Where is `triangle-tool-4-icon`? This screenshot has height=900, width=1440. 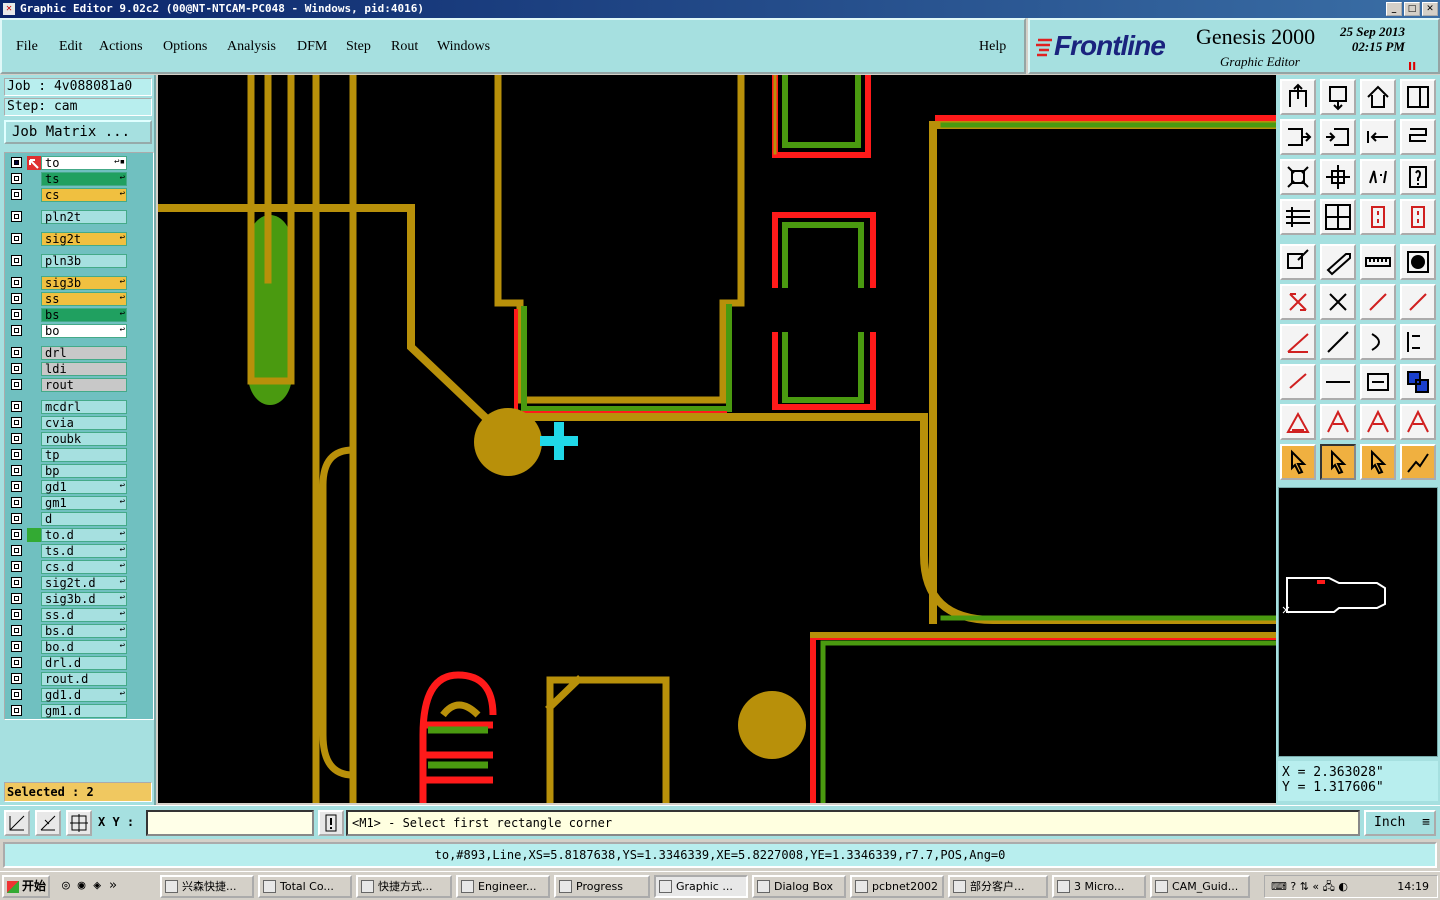 triangle-tool-4-icon is located at coordinates (1418, 422).